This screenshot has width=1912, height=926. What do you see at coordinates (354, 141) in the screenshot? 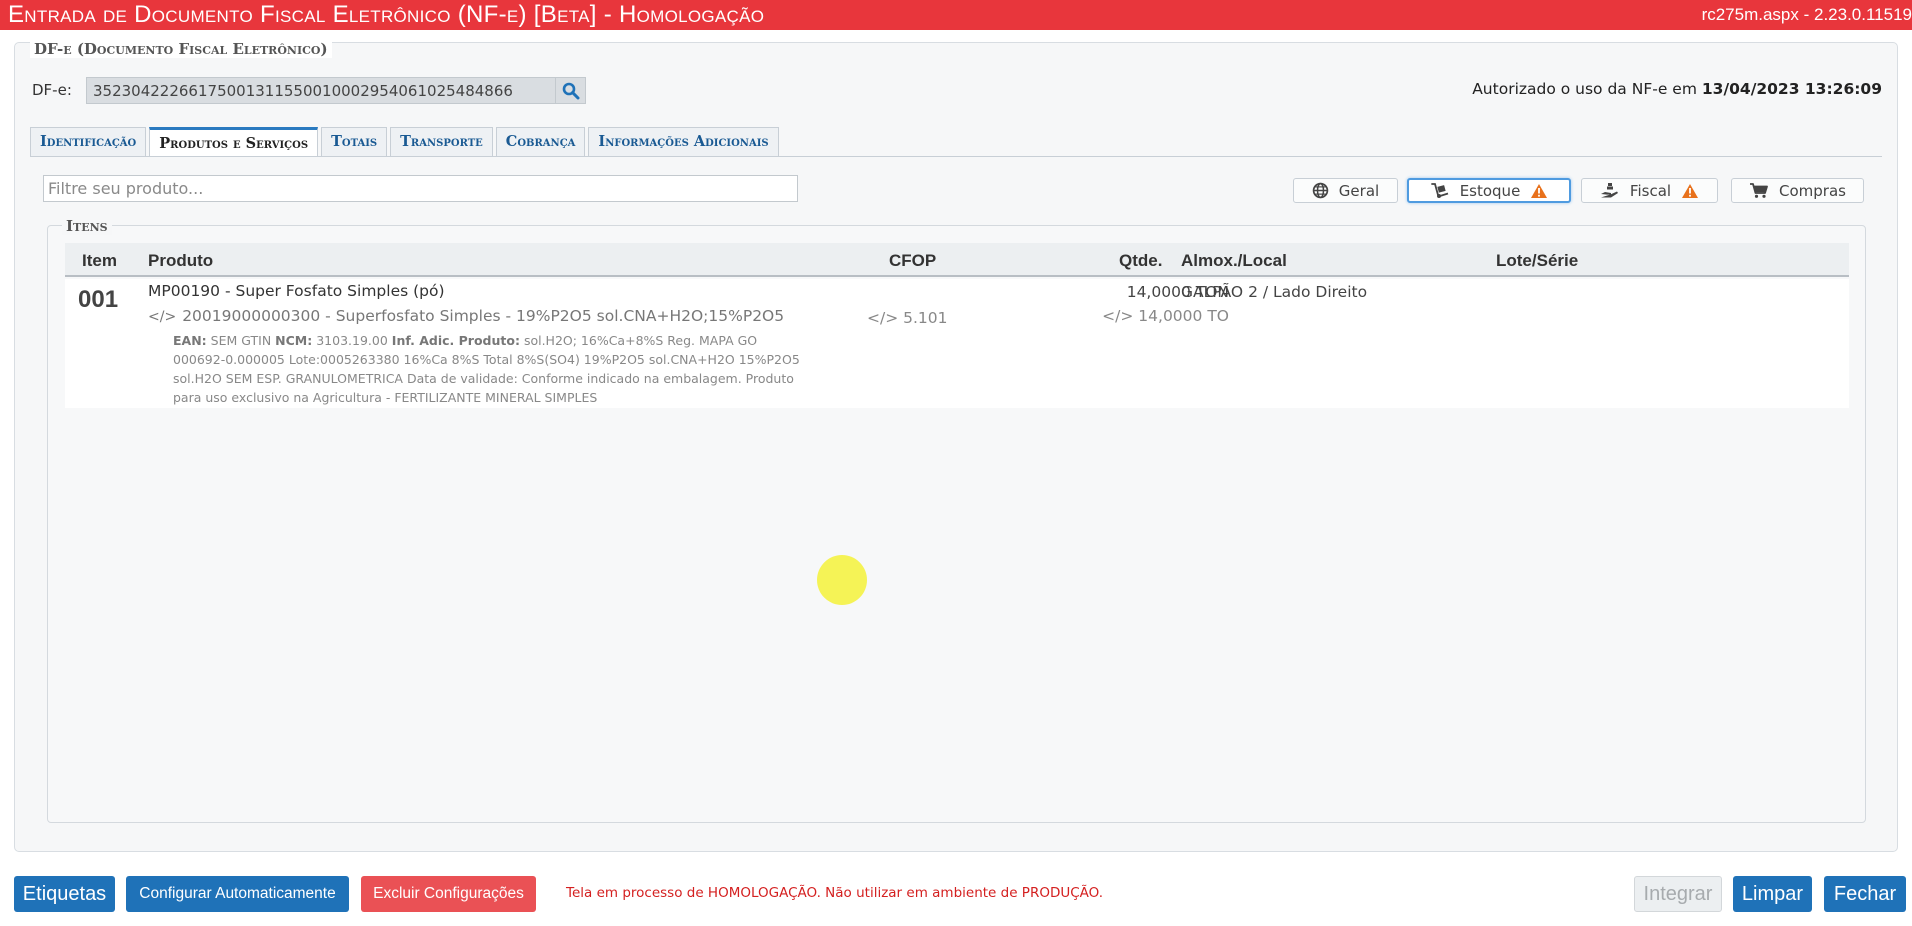
I see `tab-totais: Totais` at bounding box center [354, 141].